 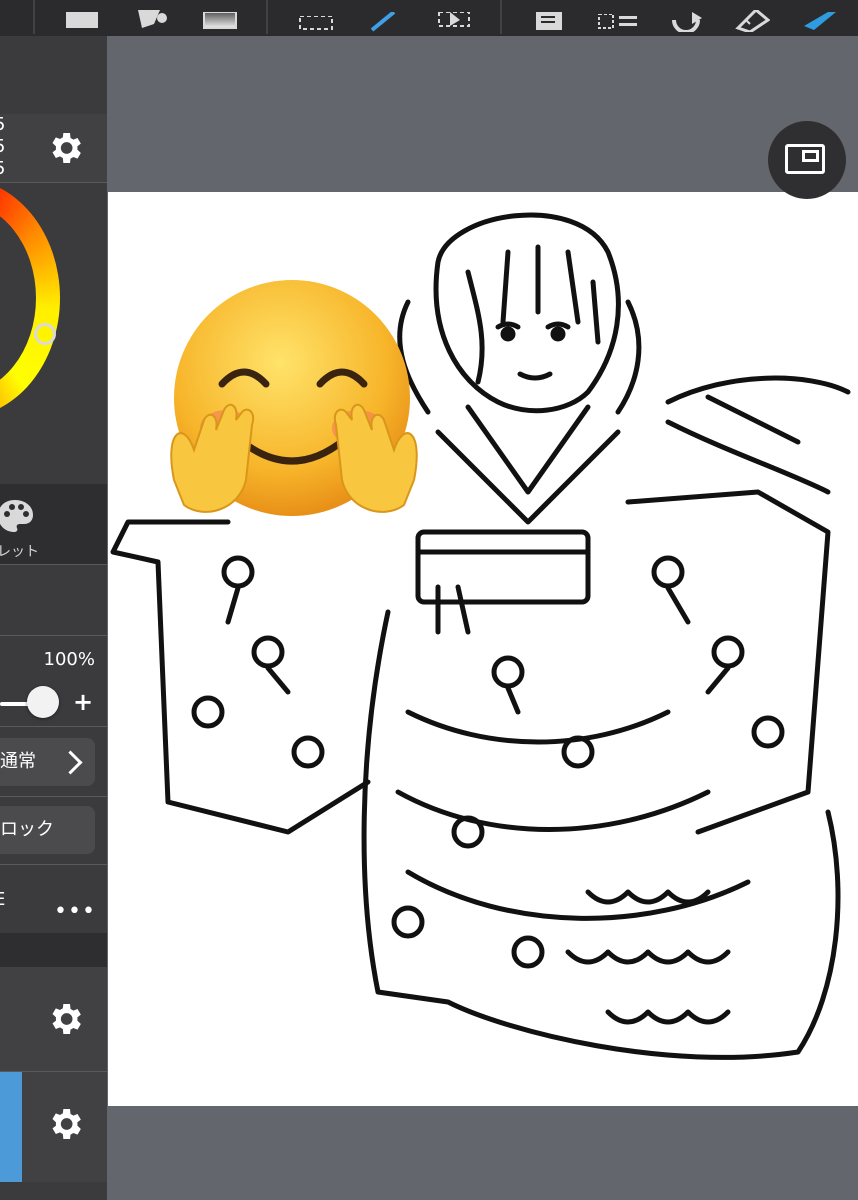 What do you see at coordinates (18, 761) in the screenshot?
I see `blend-mode-label: 通常` at bounding box center [18, 761].